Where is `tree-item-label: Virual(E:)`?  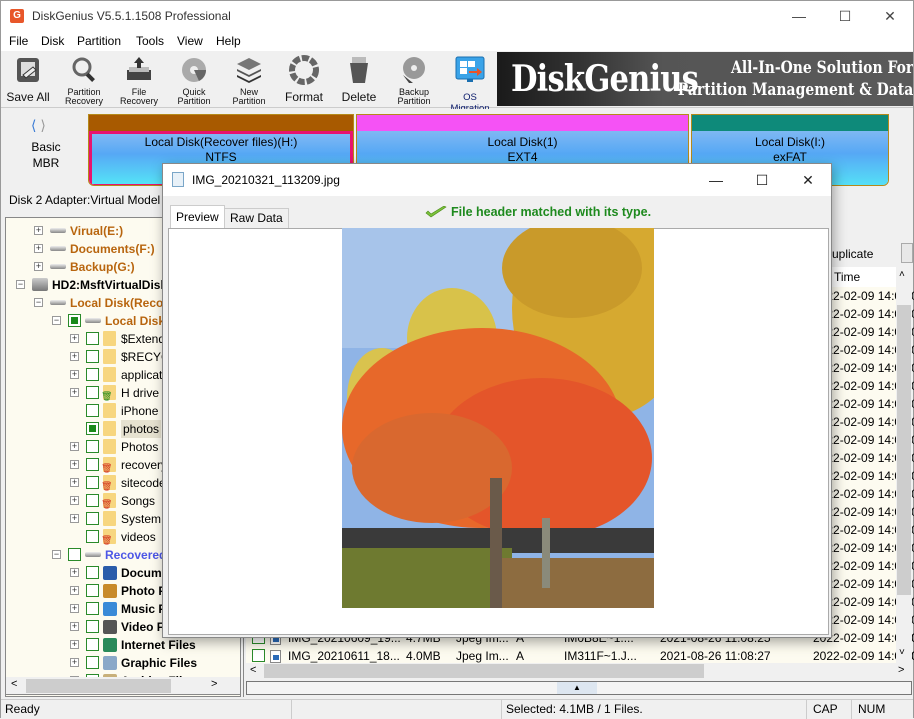 tree-item-label: Virual(E:) is located at coordinates (97, 231).